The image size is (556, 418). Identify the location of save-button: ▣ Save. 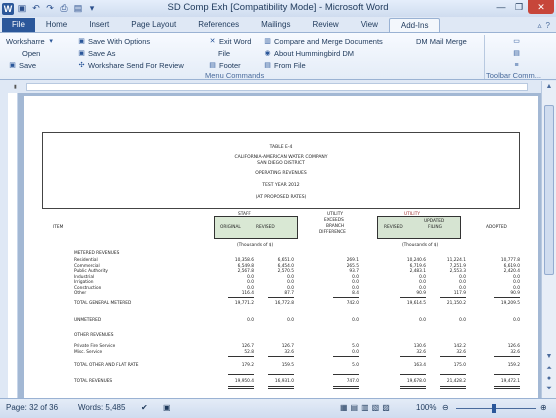
(22, 65).